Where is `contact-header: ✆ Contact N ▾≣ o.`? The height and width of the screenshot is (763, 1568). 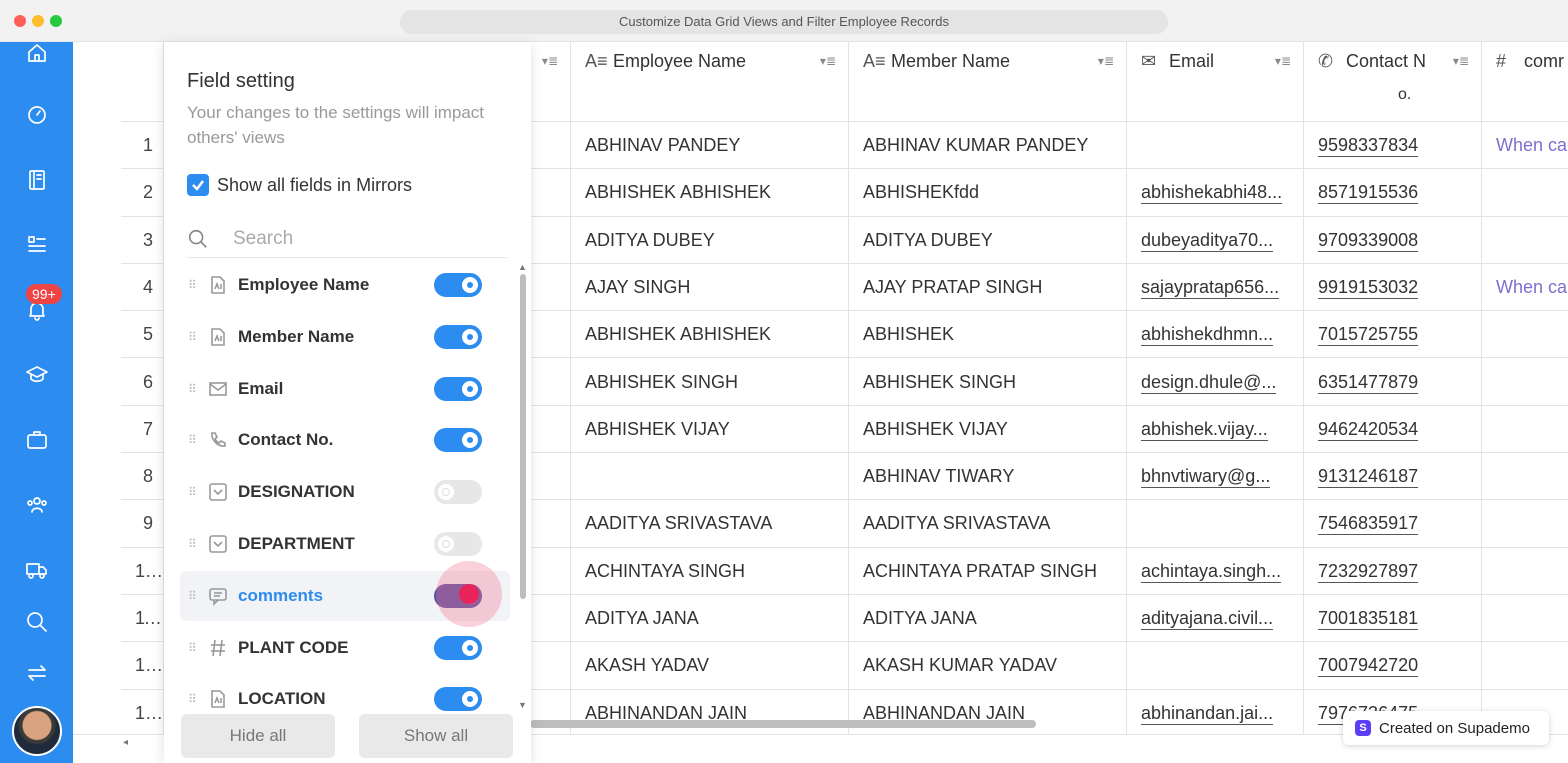 contact-header: ✆ Contact N ▾≣ o. is located at coordinates (1392, 82).